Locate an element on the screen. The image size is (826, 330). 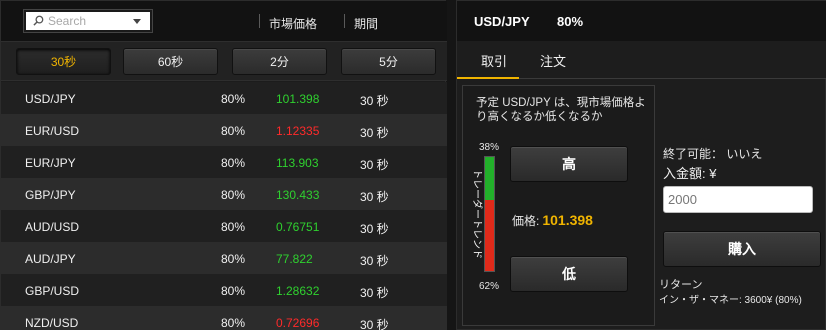
chevron-down-icon is located at coordinates (137, 21).